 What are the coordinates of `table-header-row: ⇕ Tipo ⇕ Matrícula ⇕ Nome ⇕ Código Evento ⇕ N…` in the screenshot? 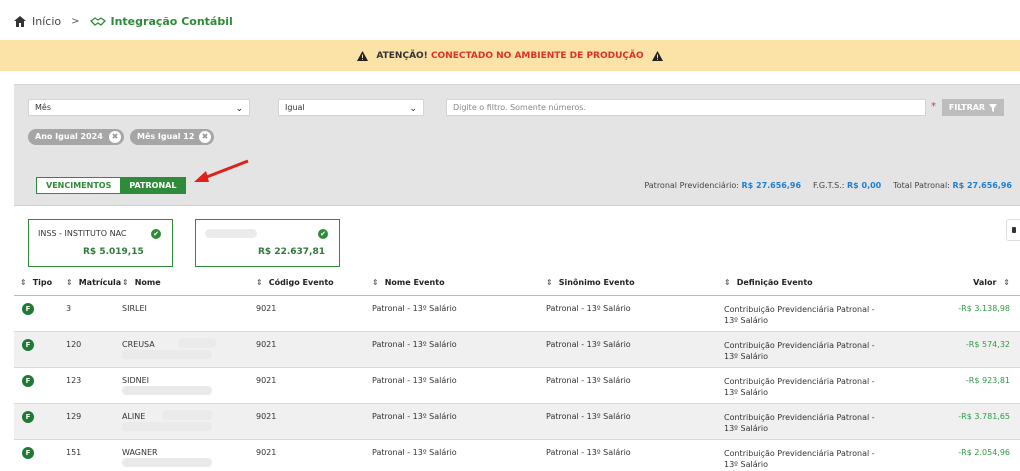 It's located at (517, 283).